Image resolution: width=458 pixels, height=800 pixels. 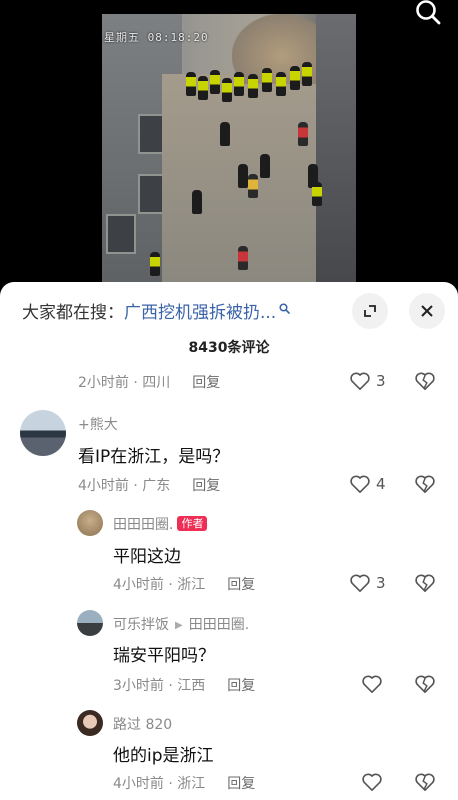 I want to click on author-badge: 作者, so click(x=192, y=523).